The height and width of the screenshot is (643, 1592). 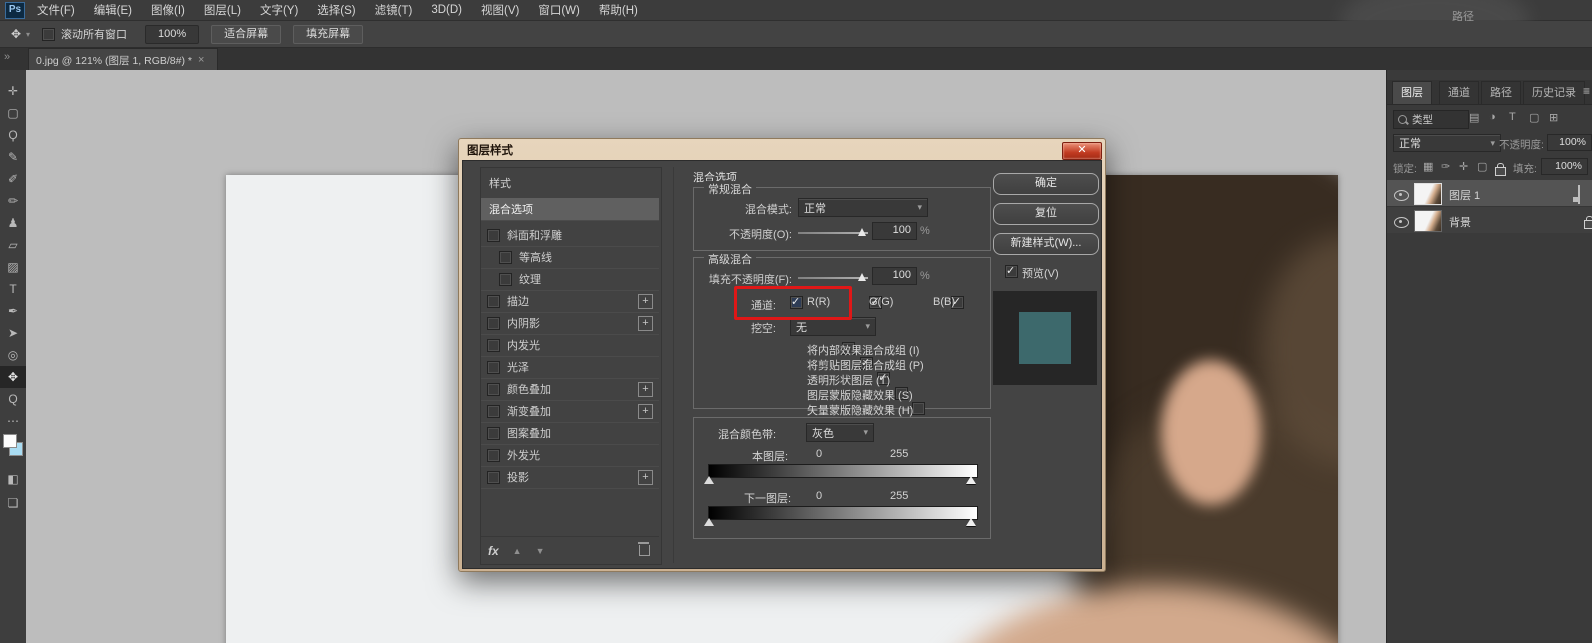 What do you see at coordinates (246, 34) in the screenshot?
I see `fit-screen-button: 适合屏幕` at bounding box center [246, 34].